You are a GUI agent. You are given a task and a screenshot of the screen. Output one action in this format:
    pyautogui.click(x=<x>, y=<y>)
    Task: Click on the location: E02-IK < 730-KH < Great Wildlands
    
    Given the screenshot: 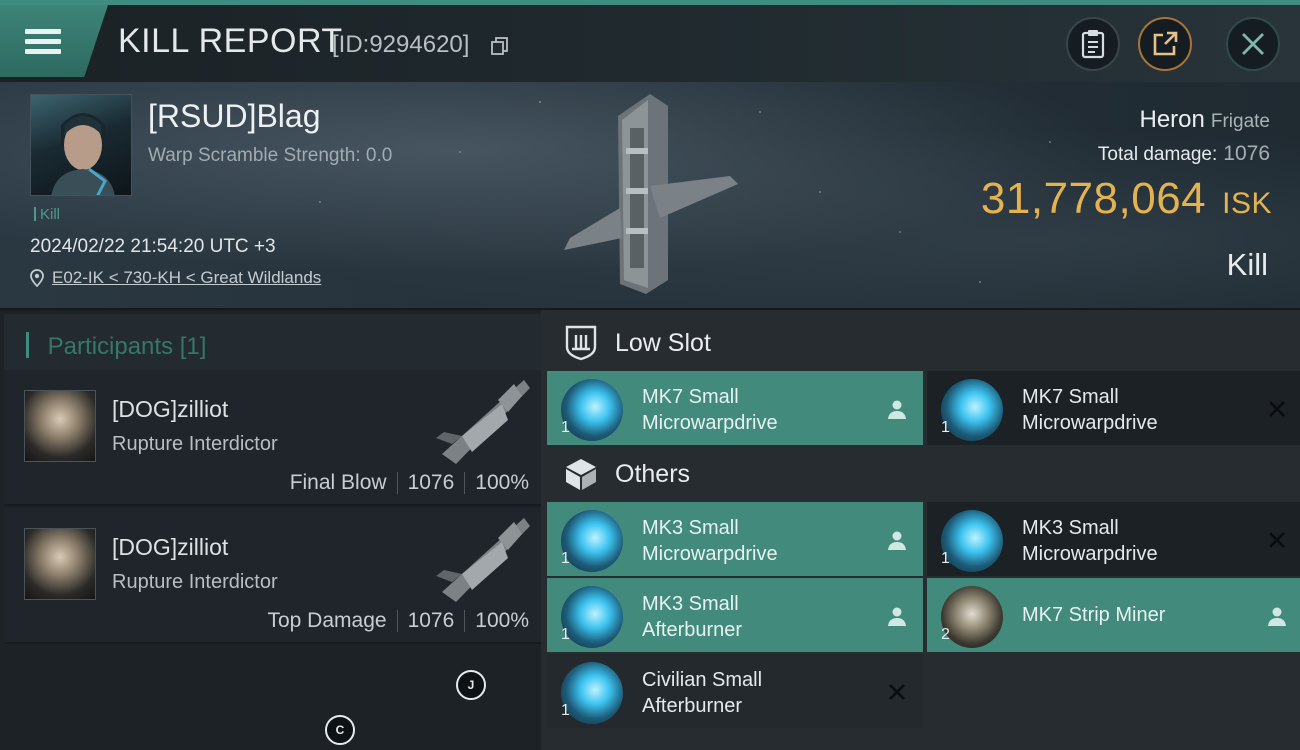 What is the action you would take?
    pyautogui.click(x=175, y=278)
    